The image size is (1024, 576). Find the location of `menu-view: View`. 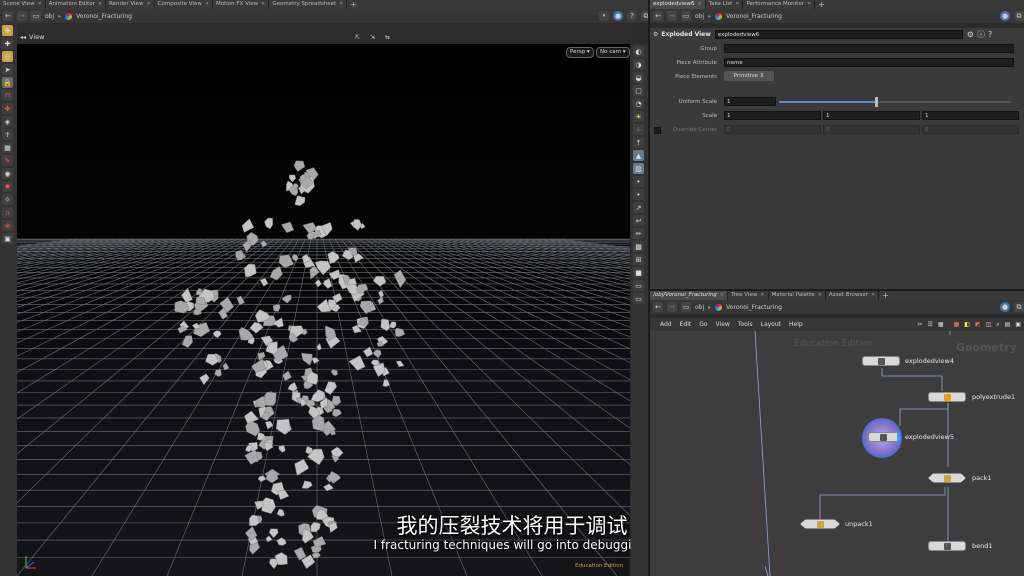

menu-view: View is located at coordinates (723, 324).